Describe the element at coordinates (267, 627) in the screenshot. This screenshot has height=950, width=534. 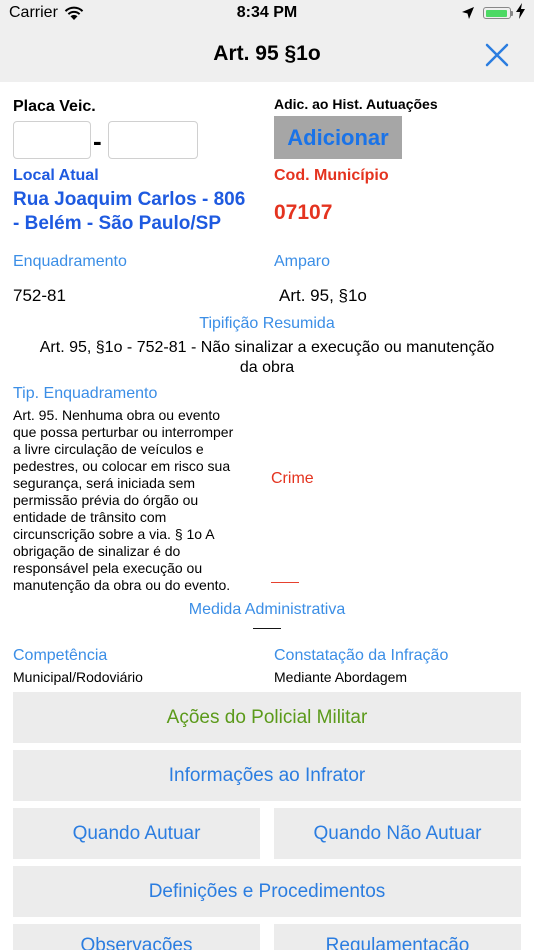
I see `medida-value: ——` at that location.